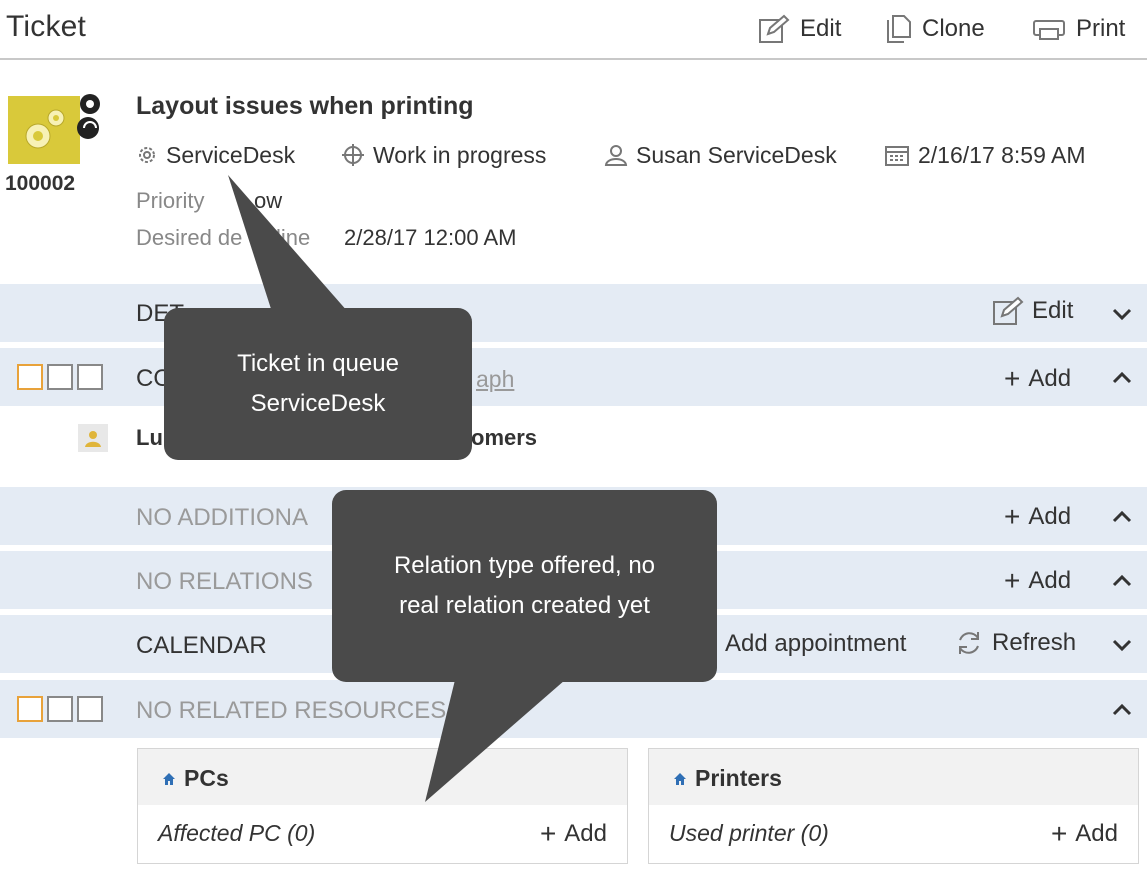  I want to click on refresh-icon, so click(969, 643).